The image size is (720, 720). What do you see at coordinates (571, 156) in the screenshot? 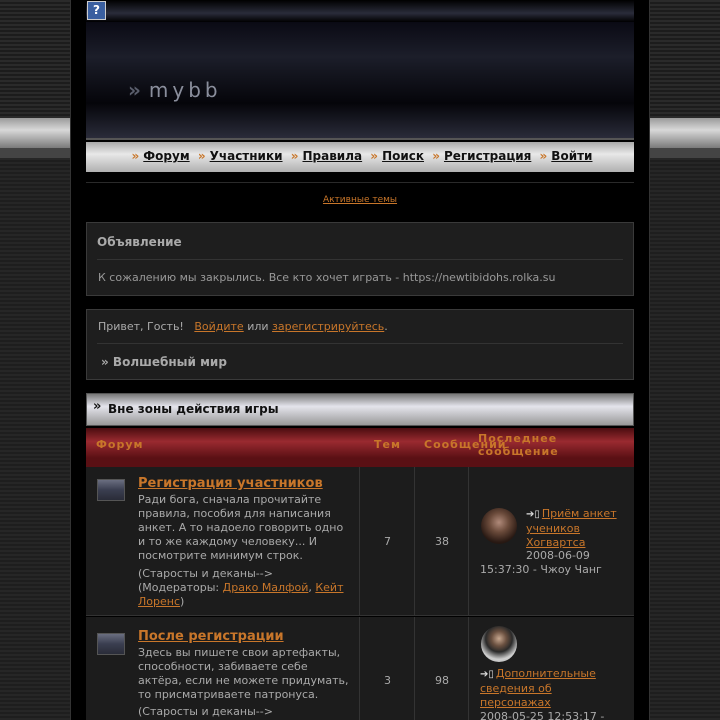
I see `nav-item-login: Войти` at bounding box center [571, 156].